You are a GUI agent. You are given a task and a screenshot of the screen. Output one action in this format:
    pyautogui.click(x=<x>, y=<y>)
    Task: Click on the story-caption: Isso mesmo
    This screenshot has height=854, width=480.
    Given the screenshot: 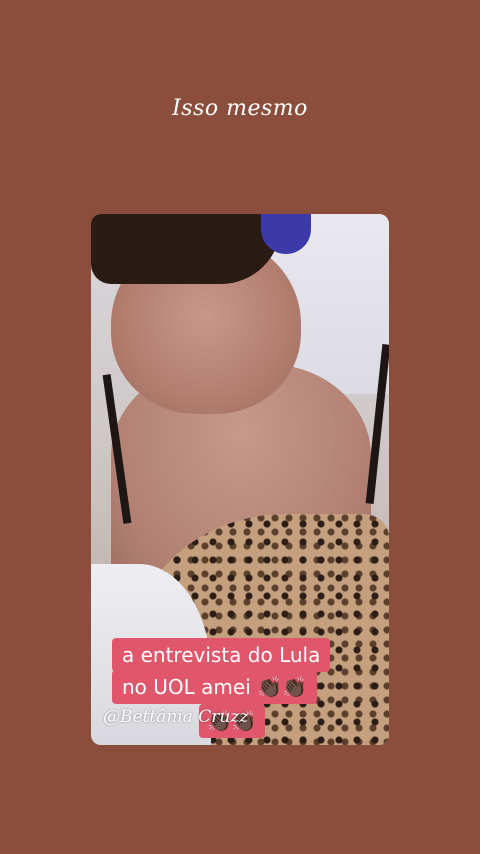 What is the action you would take?
    pyautogui.click(x=240, y=108)
    